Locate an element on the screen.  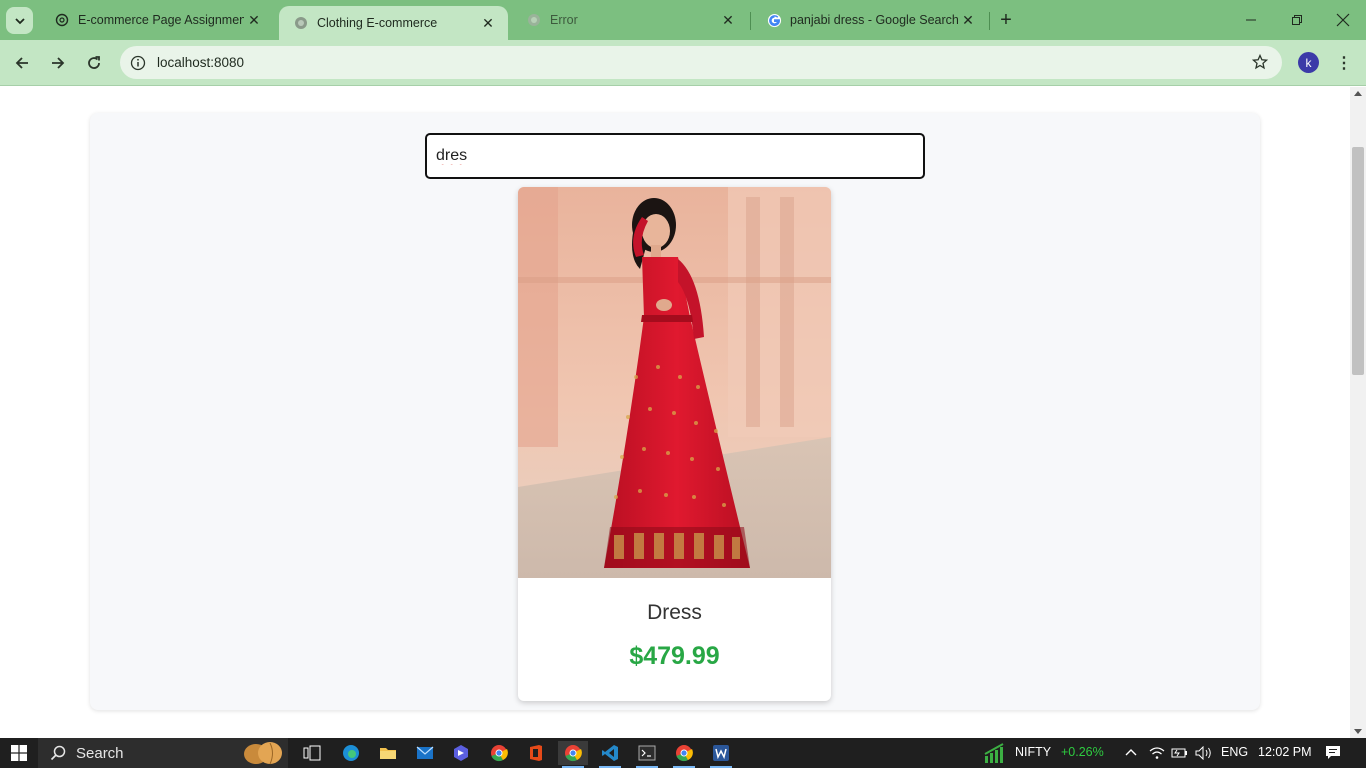
restore-window-icon is located at coordinates (1297, 20).